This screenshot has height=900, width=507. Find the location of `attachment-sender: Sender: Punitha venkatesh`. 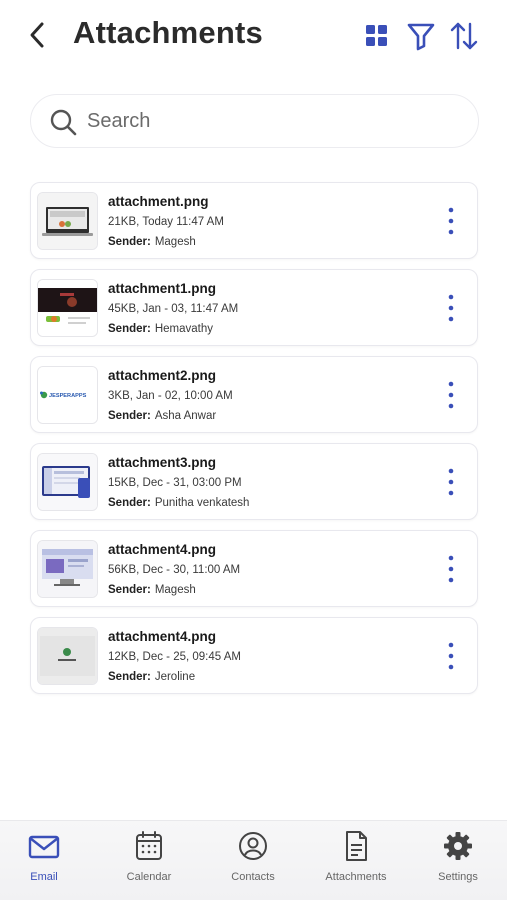

attachment-sender: Sender: Punitha venkatesh is located at coordinates (178, 503).